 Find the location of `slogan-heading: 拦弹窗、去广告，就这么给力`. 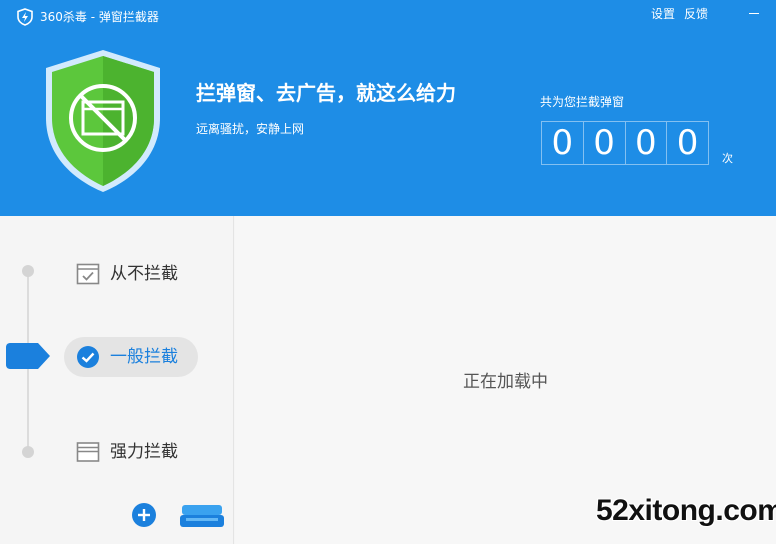

slogan-heading: 拦弹窗、去广告，就这么给力 is located at coordinates (326, 93).